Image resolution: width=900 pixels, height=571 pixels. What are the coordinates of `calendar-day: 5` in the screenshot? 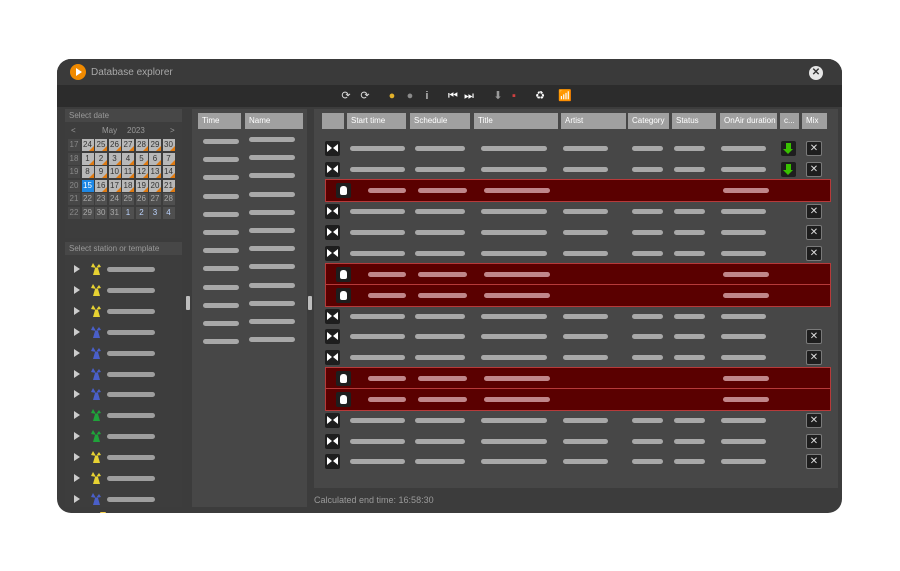 It's located at (141, 158).